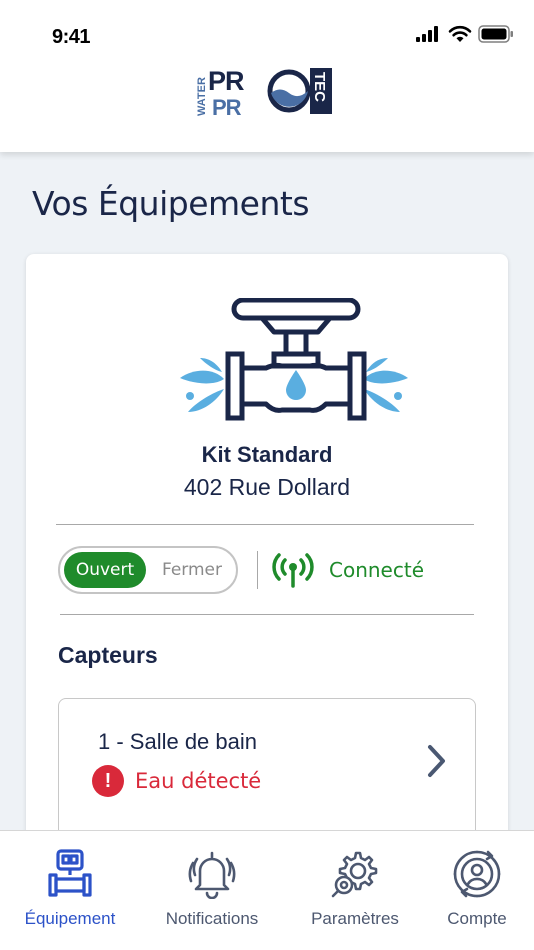 This screenshot has width=534, height=950. I want to click on nav-tab-equipment: Équipement, so click(70, 889).